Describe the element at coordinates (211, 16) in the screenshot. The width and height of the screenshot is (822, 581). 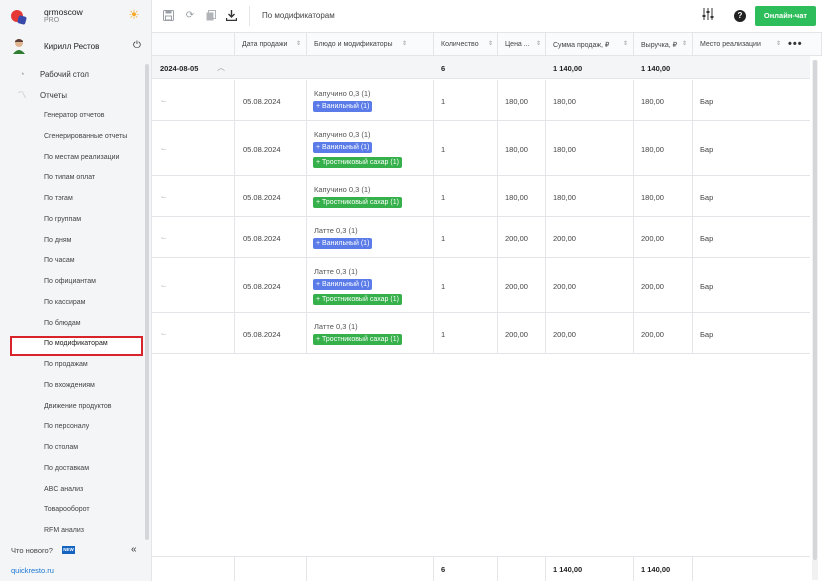
I see `copy-icon` at that location.